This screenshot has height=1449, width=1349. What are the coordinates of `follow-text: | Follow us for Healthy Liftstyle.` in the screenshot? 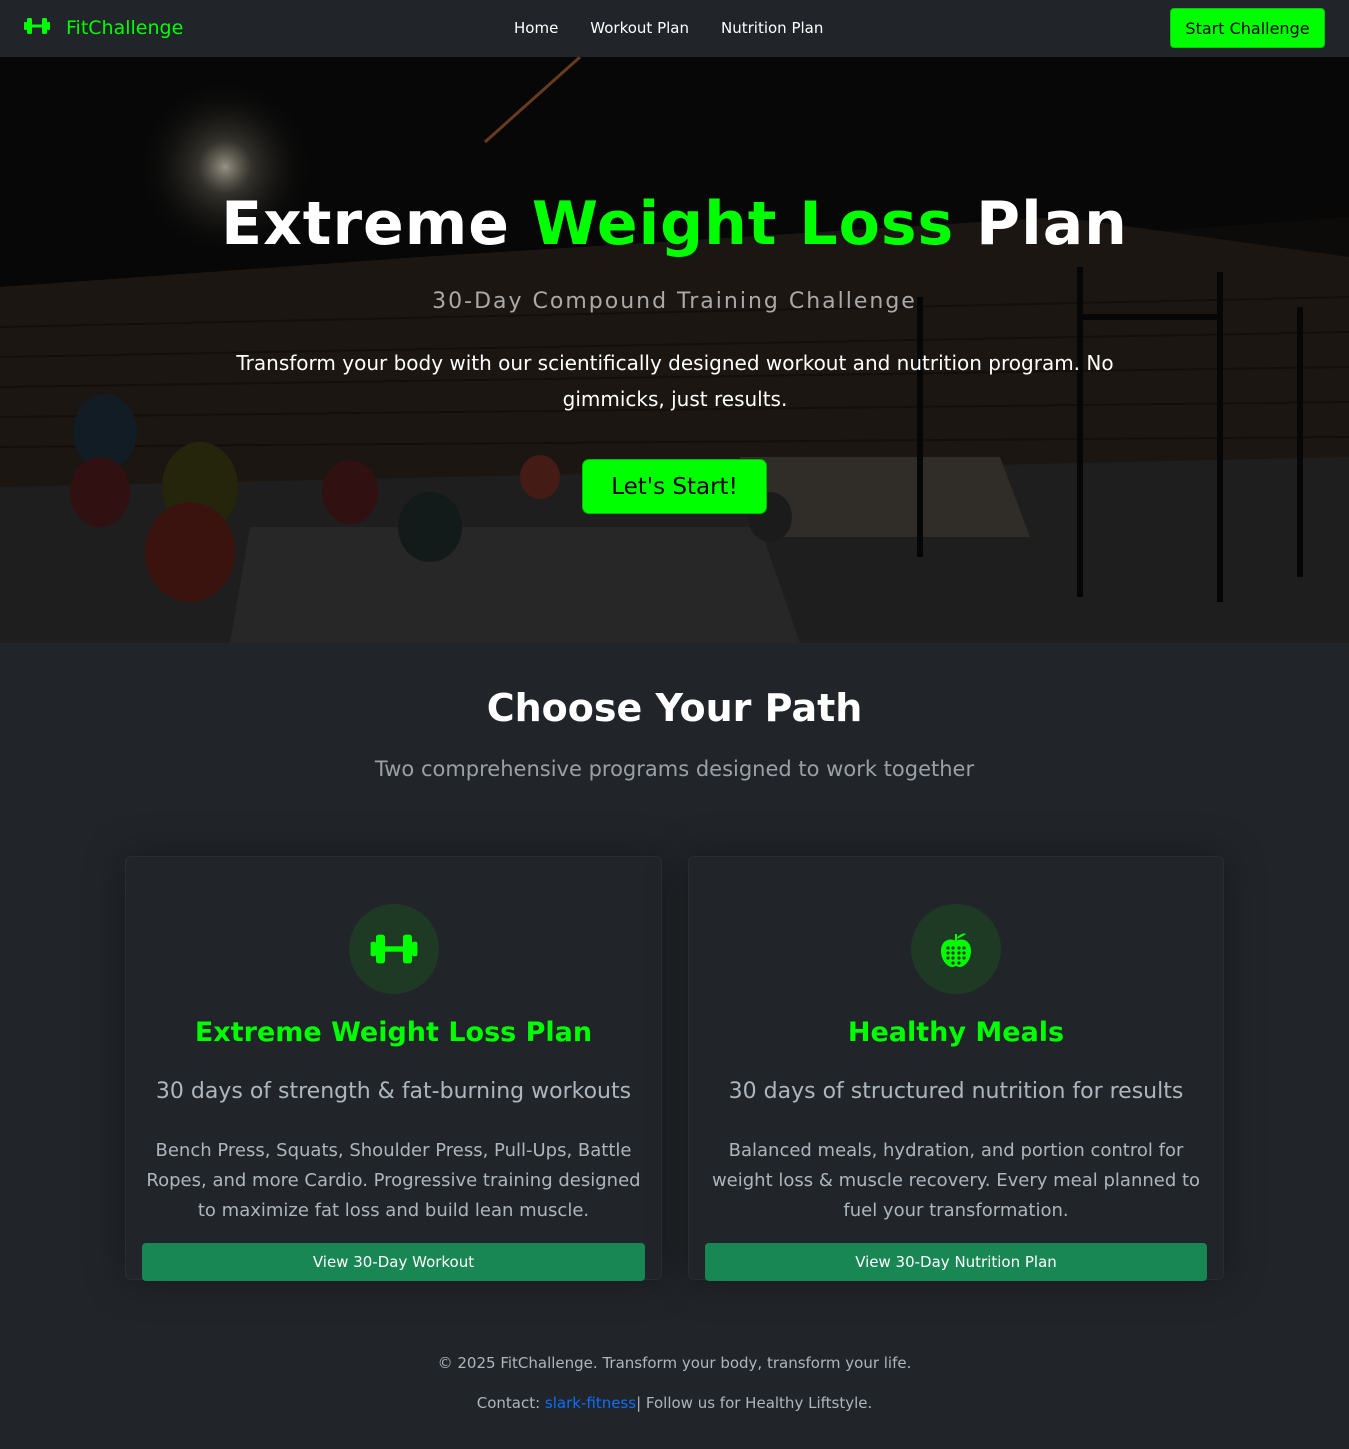 It's located at (754, 1403).